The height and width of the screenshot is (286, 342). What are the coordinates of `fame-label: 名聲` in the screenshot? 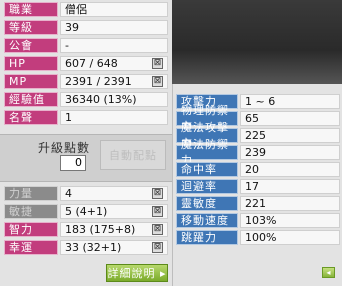 It's located at (31, 117).